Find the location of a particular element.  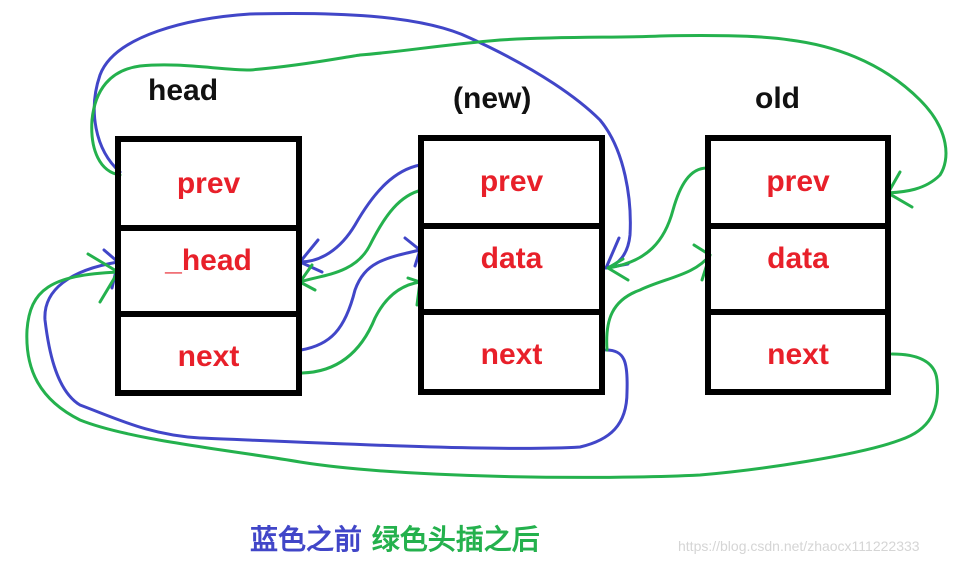

field-new-next: next is located at coordinates (511, 352).